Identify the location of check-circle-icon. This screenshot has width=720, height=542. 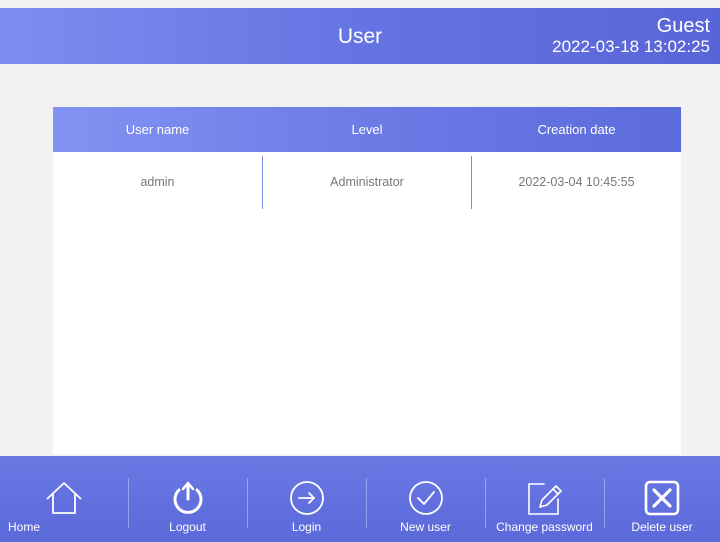
(425, 498).